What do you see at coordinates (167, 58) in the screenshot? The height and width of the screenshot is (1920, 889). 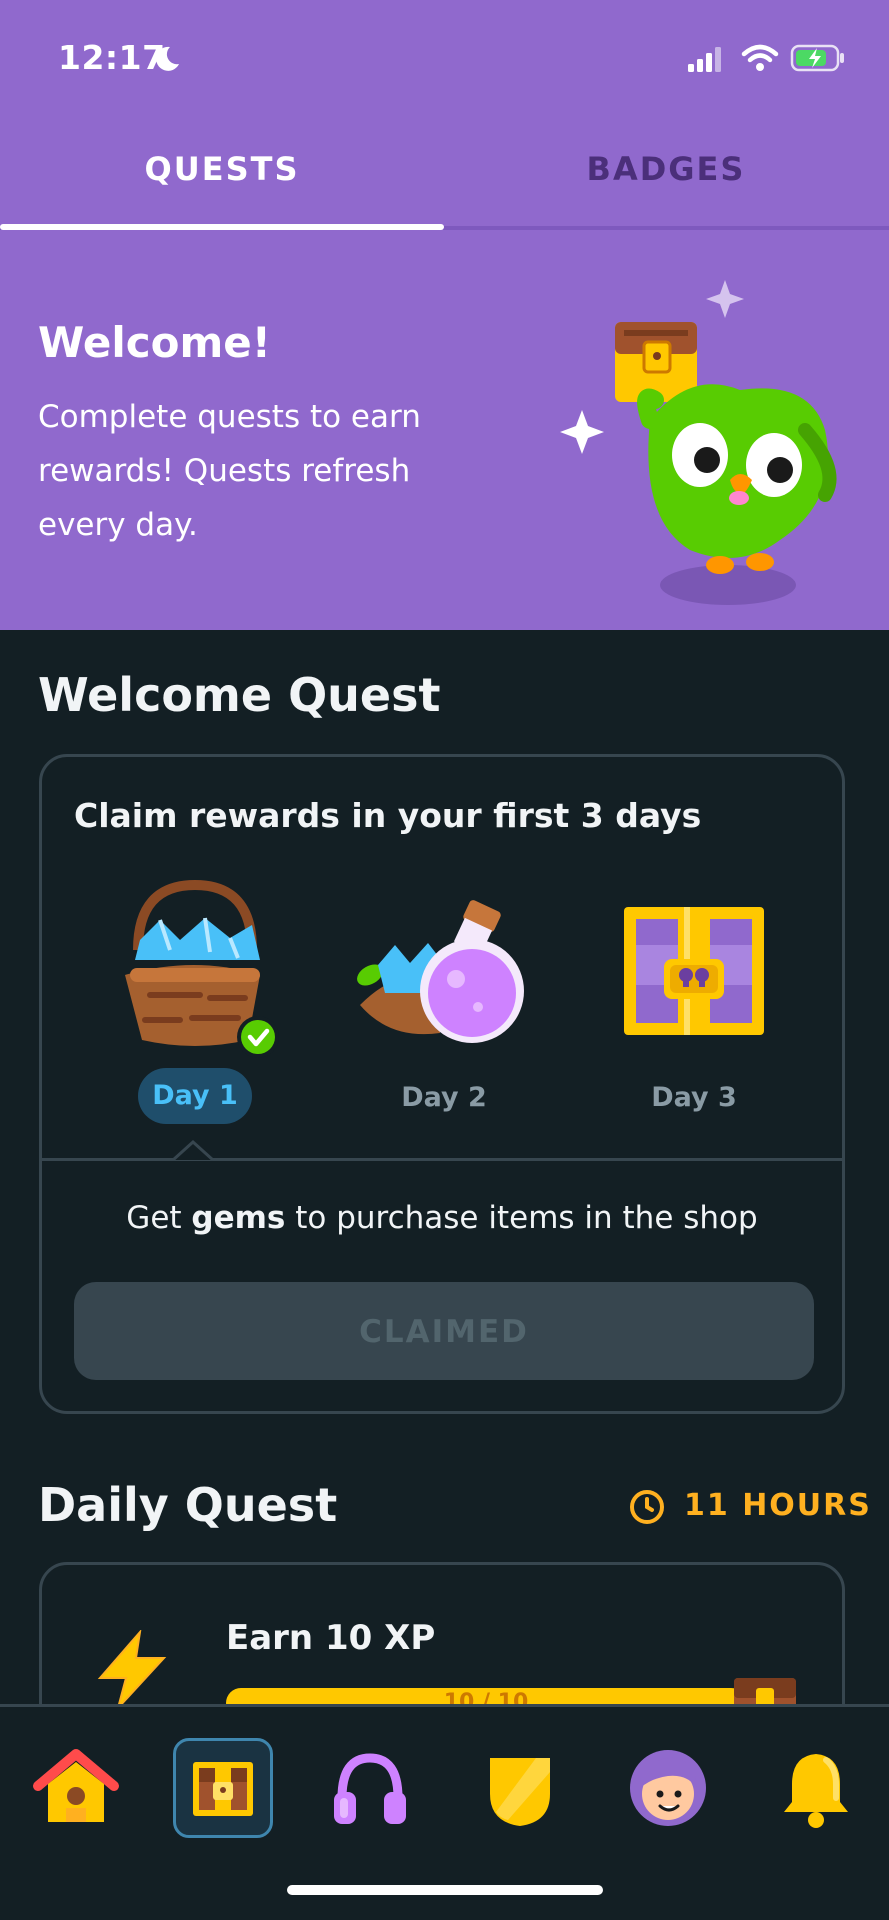 I see `moon-icon` at bounding box center [167, 58].